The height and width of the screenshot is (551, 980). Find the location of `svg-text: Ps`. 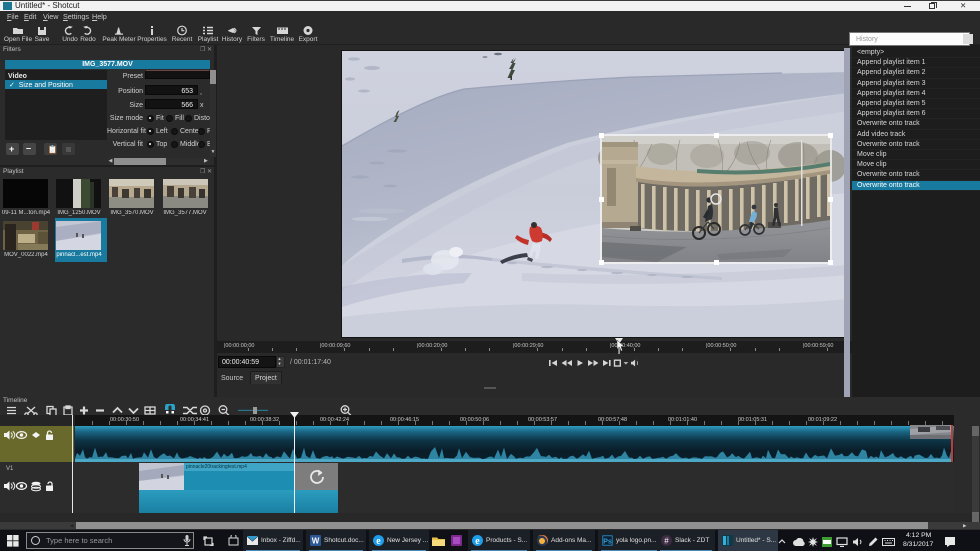

svg-text: Ps is located at coordinates (607, 541).